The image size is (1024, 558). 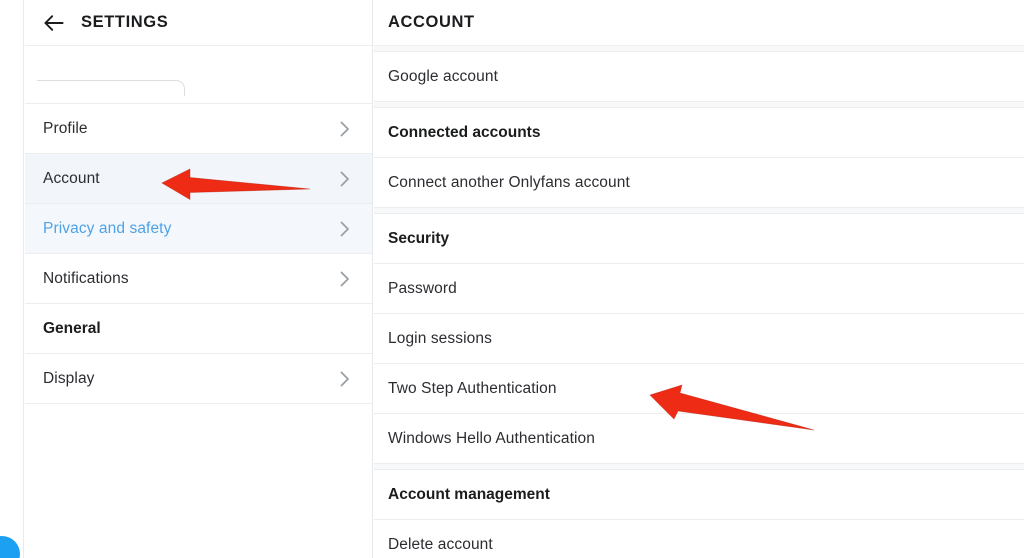 What do you see at coordinates (440, 544) in the screenshot?
I see `account-item-label: Delete account` at bounding box center [440, 544].